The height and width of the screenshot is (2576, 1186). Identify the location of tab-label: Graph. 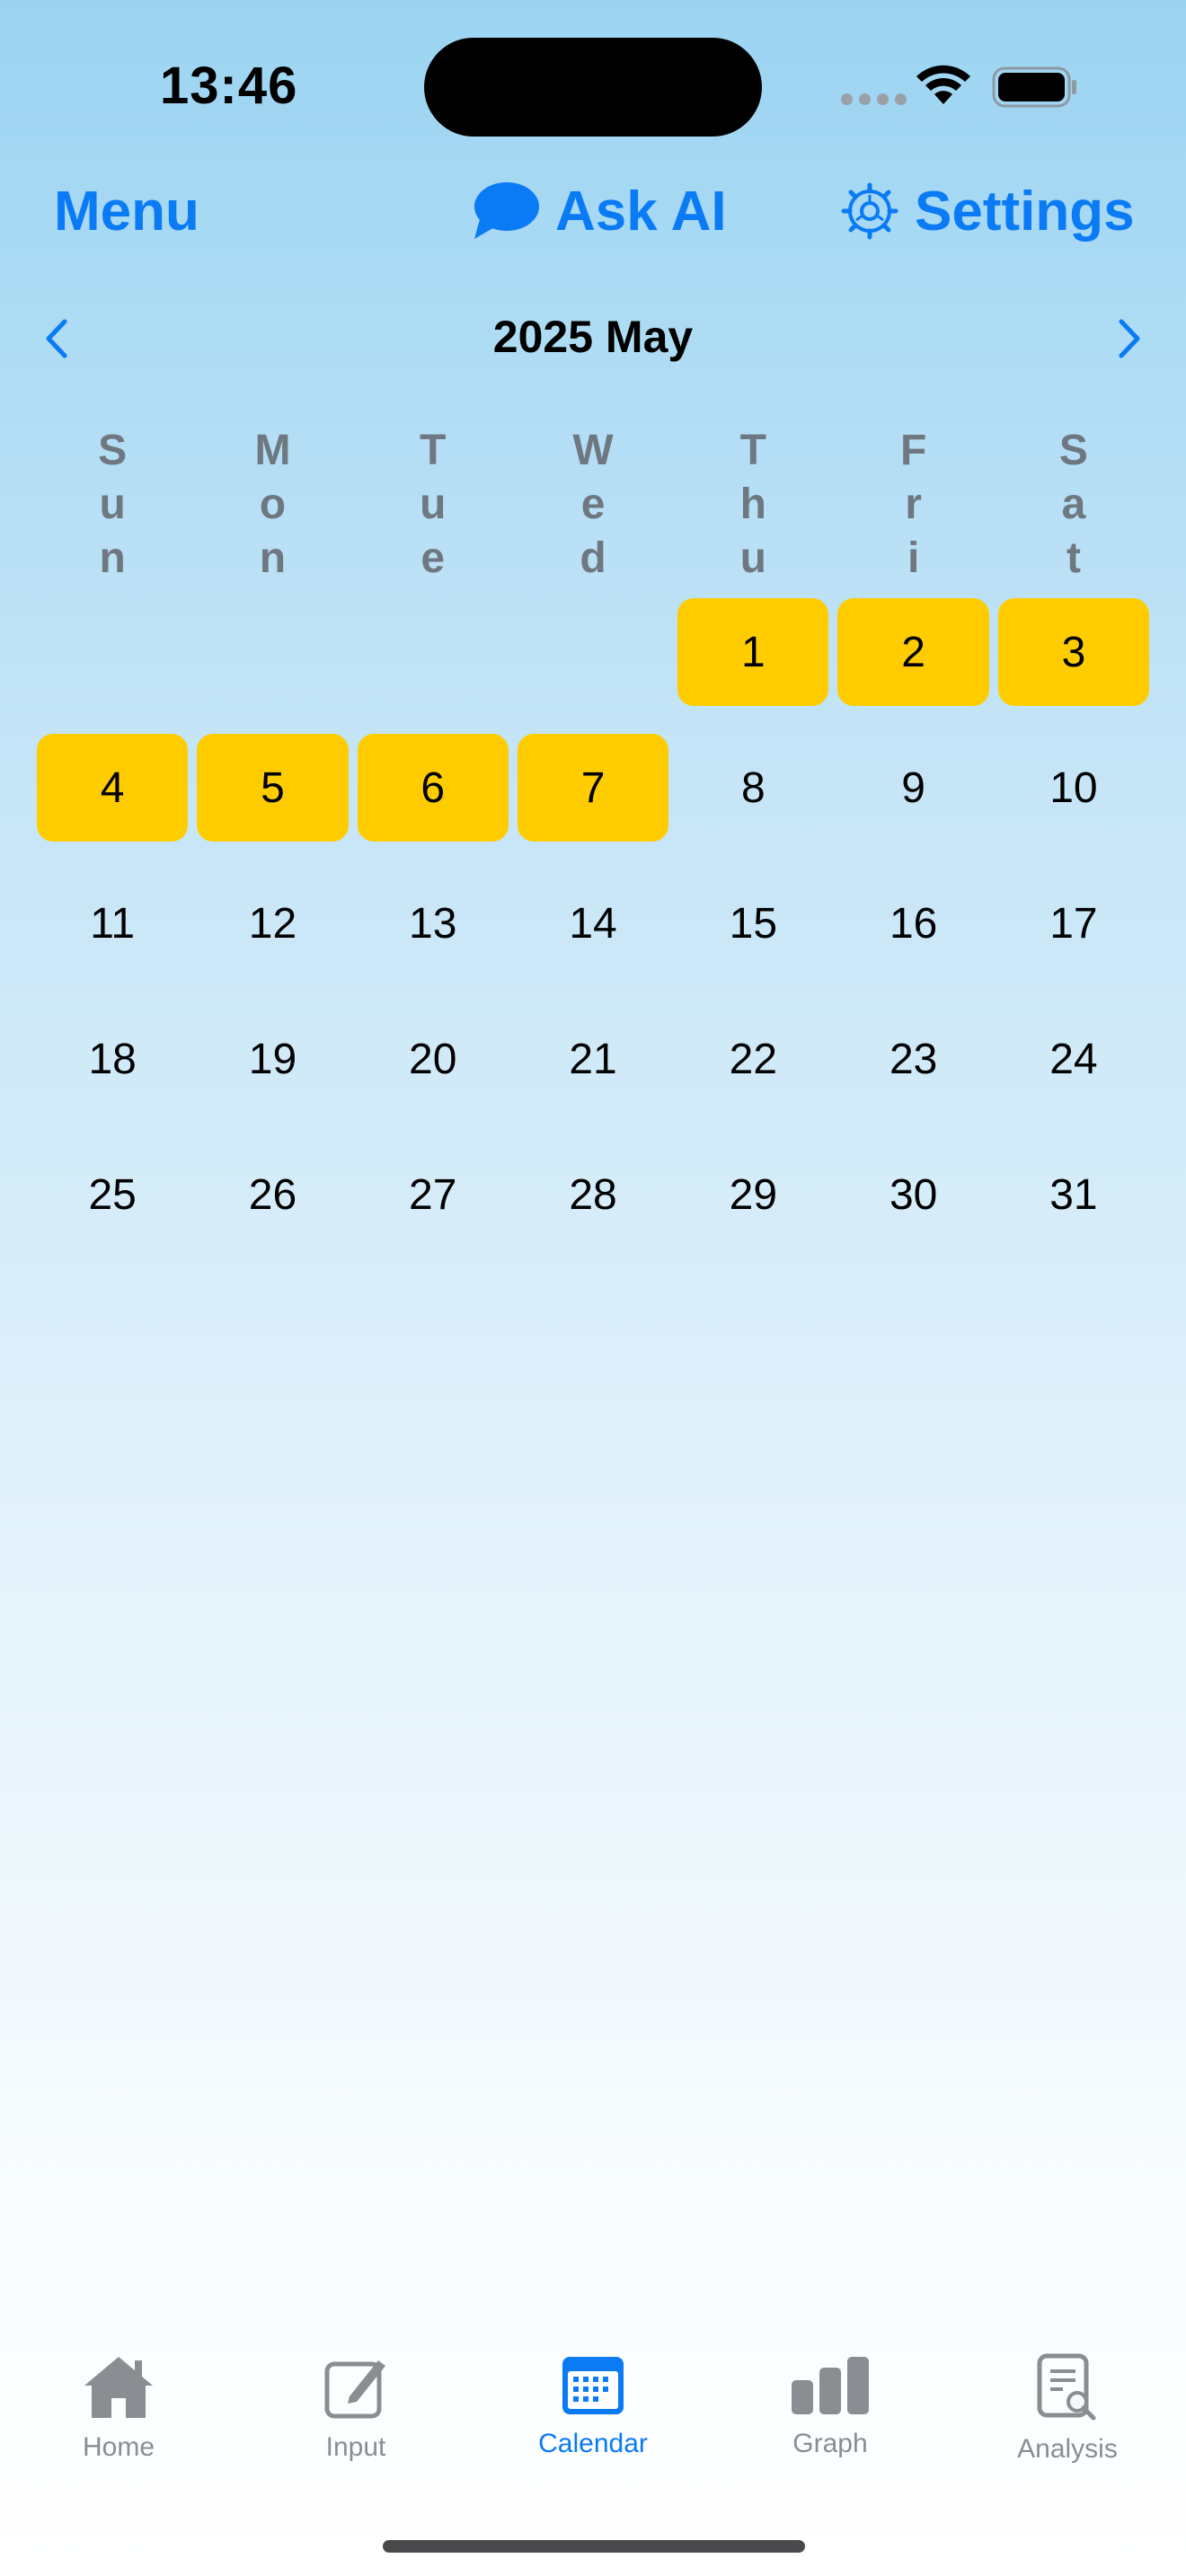
(830, 2443).